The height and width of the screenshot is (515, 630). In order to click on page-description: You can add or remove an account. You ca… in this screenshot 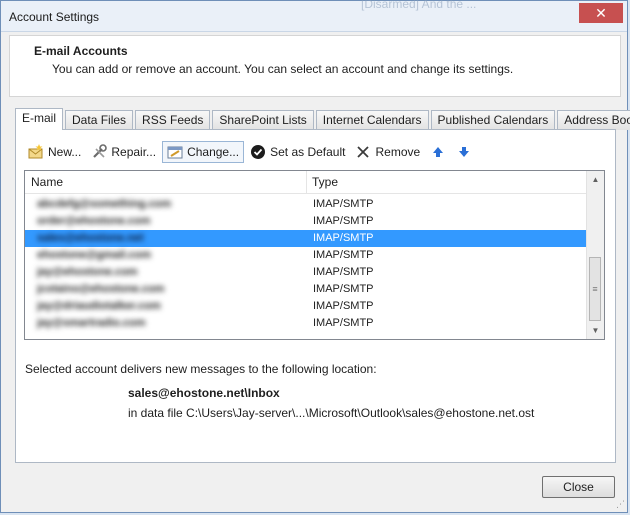, I will do `click(283, 69)`.